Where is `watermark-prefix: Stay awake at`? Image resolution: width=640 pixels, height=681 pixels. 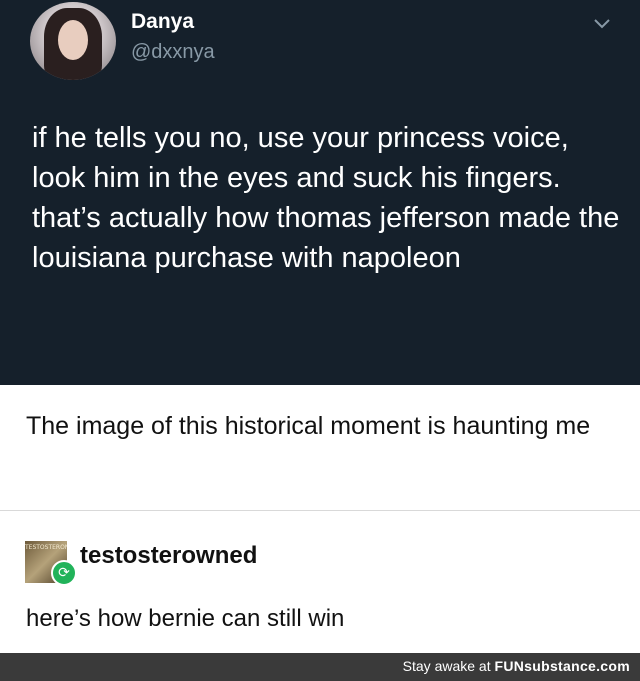 watermark-prefix: Stay awake at is located at coordinates (448, 666).